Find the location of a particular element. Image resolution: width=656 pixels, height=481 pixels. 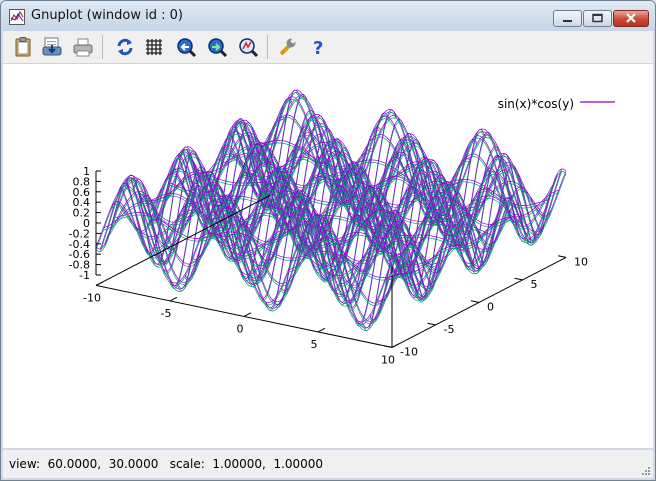

y-tick-label: 5 is located at coordinates (534, 284).